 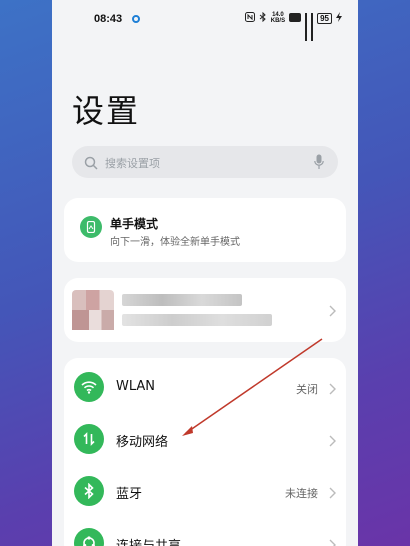 I want to click on battery-level: 95, so click(x=324, y=18).